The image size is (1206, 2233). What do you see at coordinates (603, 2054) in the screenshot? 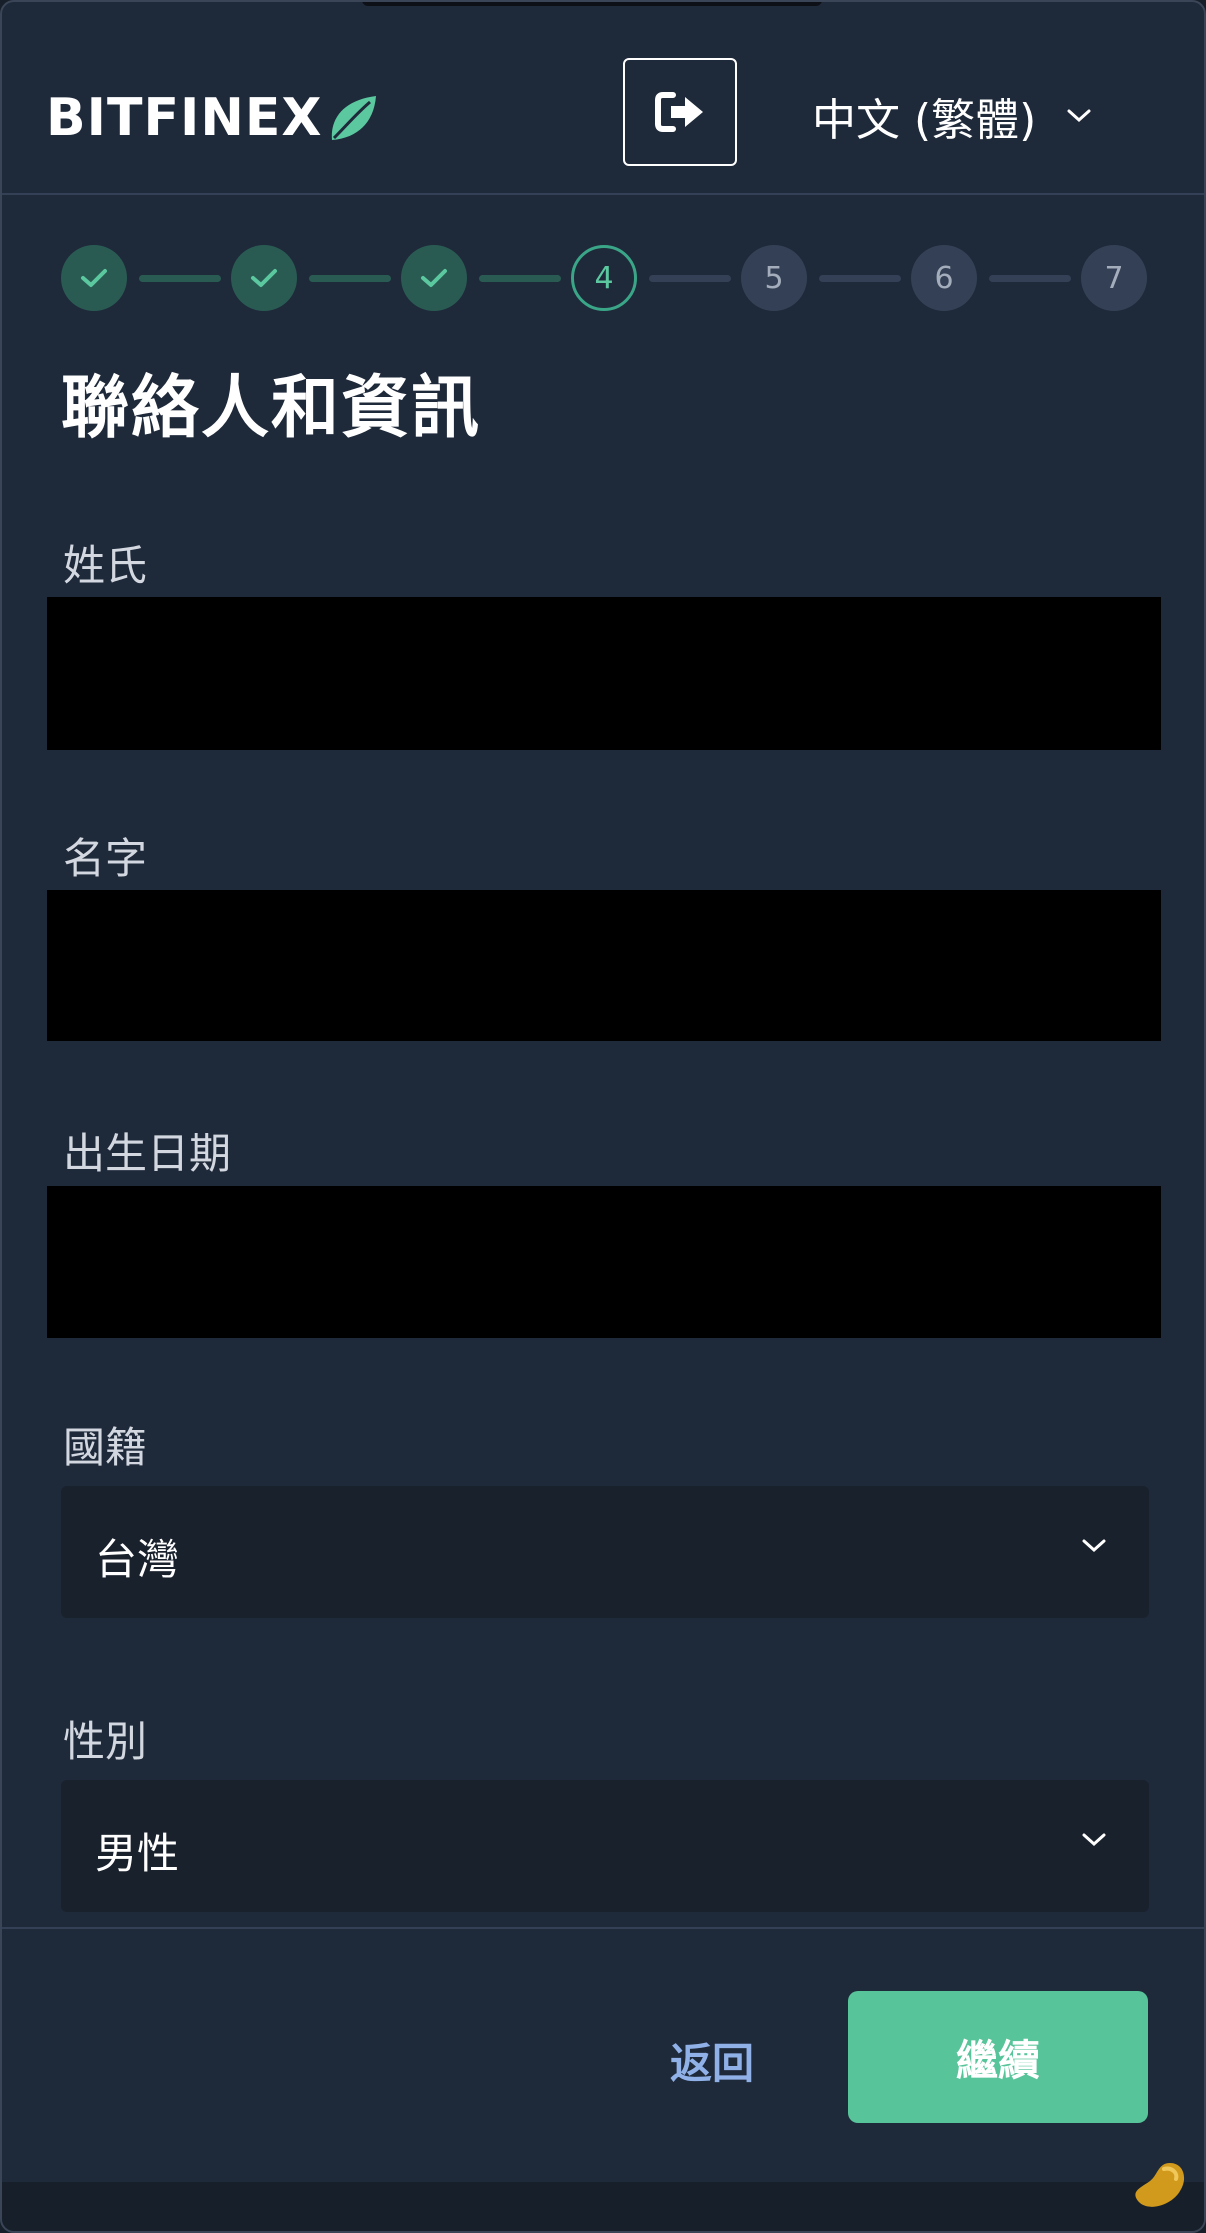
I see `footer-actions: 返回 繼續` at bounding box center [603, 2054].